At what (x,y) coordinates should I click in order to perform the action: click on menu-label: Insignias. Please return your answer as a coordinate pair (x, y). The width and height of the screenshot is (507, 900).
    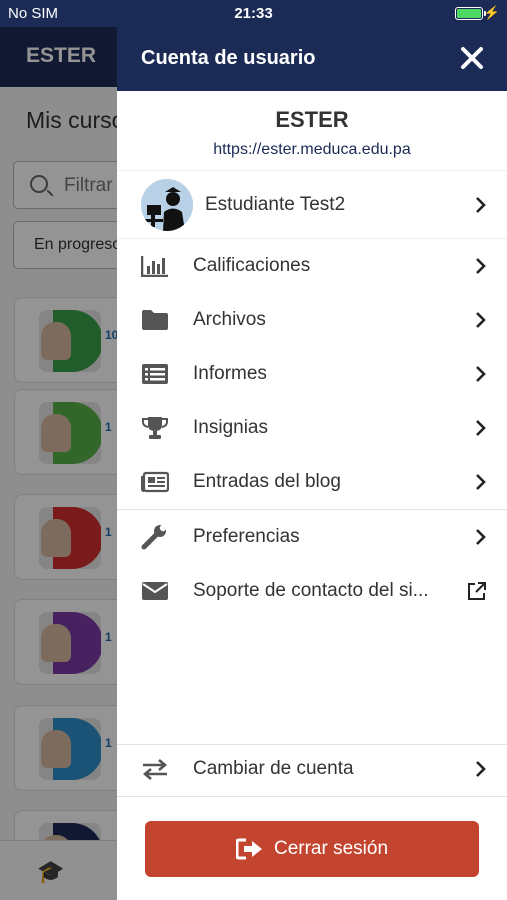
    Looking at the image, I should click on (230, 427).